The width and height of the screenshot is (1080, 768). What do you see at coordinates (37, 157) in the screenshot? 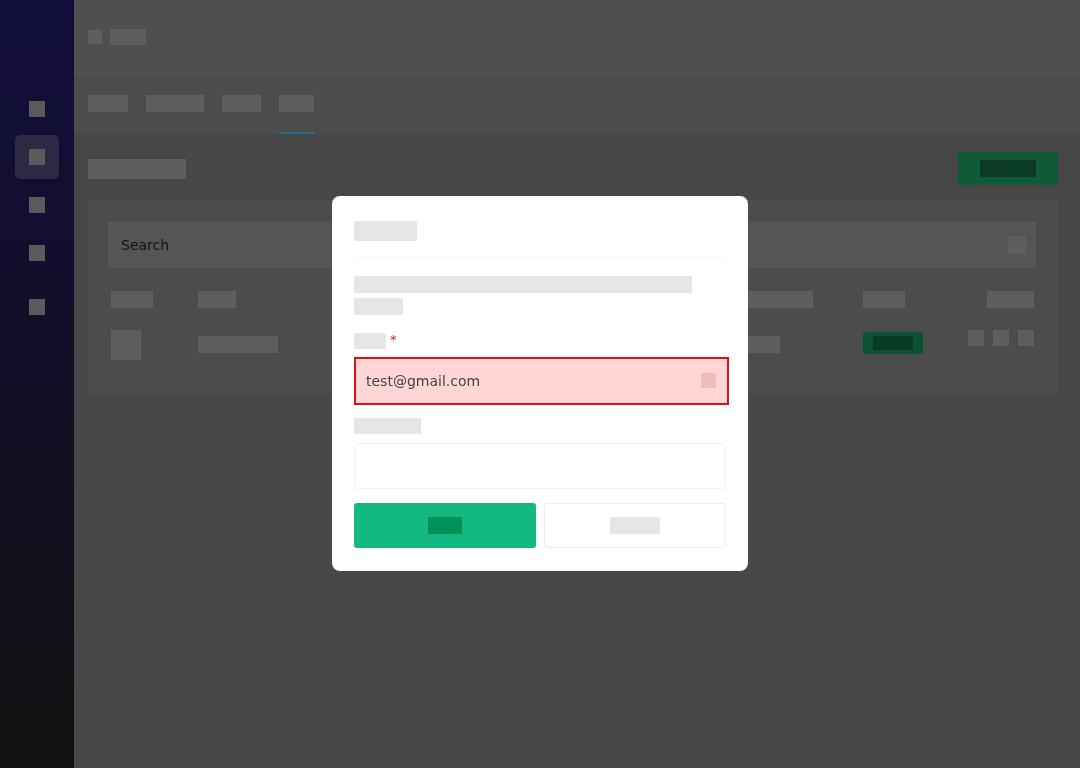
I see `nav-item` at bounding box center [37, 157].